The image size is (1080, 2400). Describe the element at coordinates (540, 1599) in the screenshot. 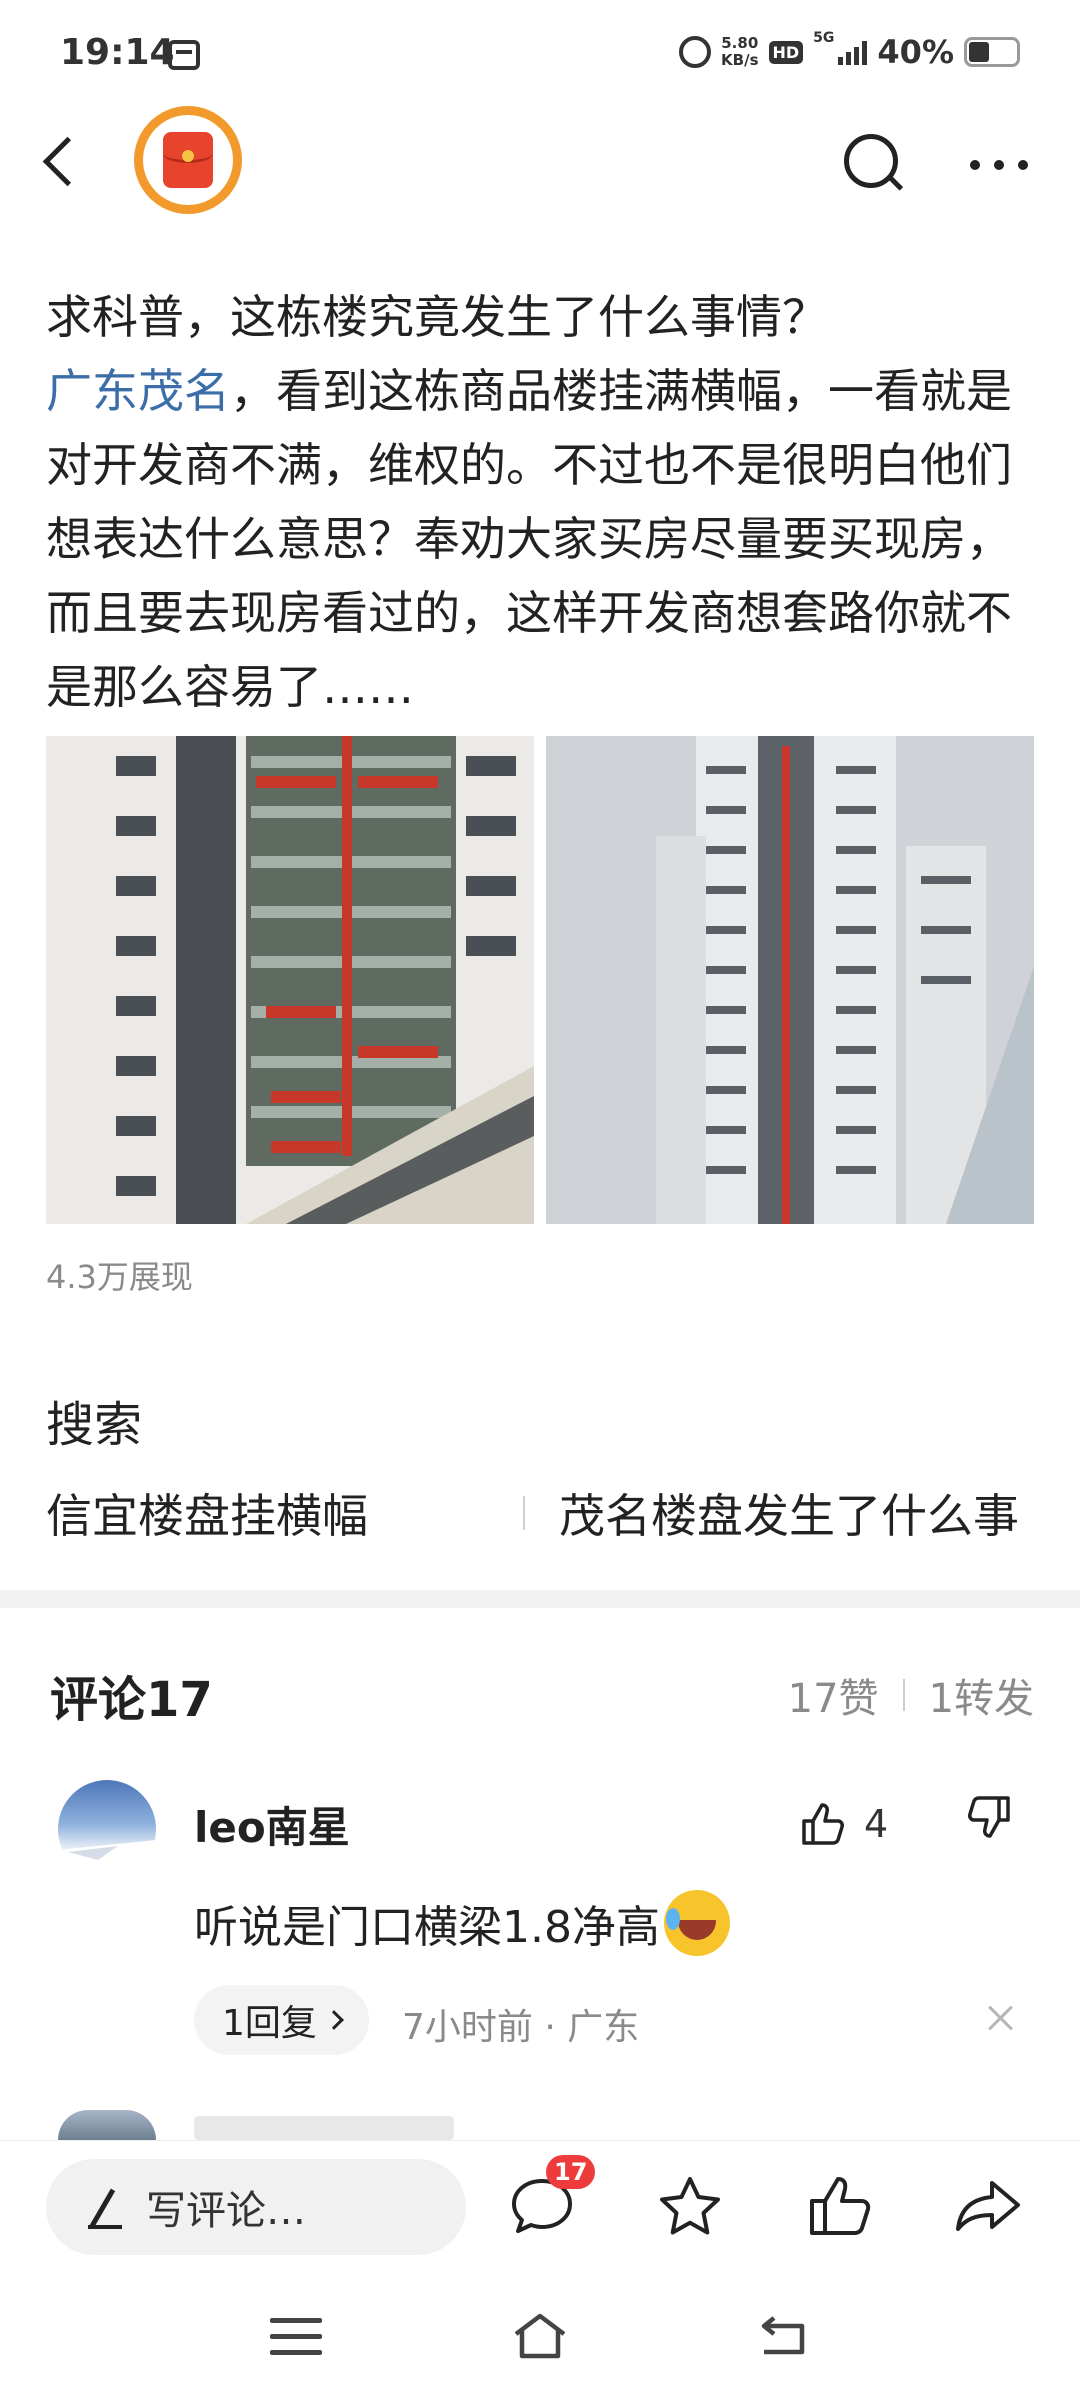

I see `section-divider` at that location.